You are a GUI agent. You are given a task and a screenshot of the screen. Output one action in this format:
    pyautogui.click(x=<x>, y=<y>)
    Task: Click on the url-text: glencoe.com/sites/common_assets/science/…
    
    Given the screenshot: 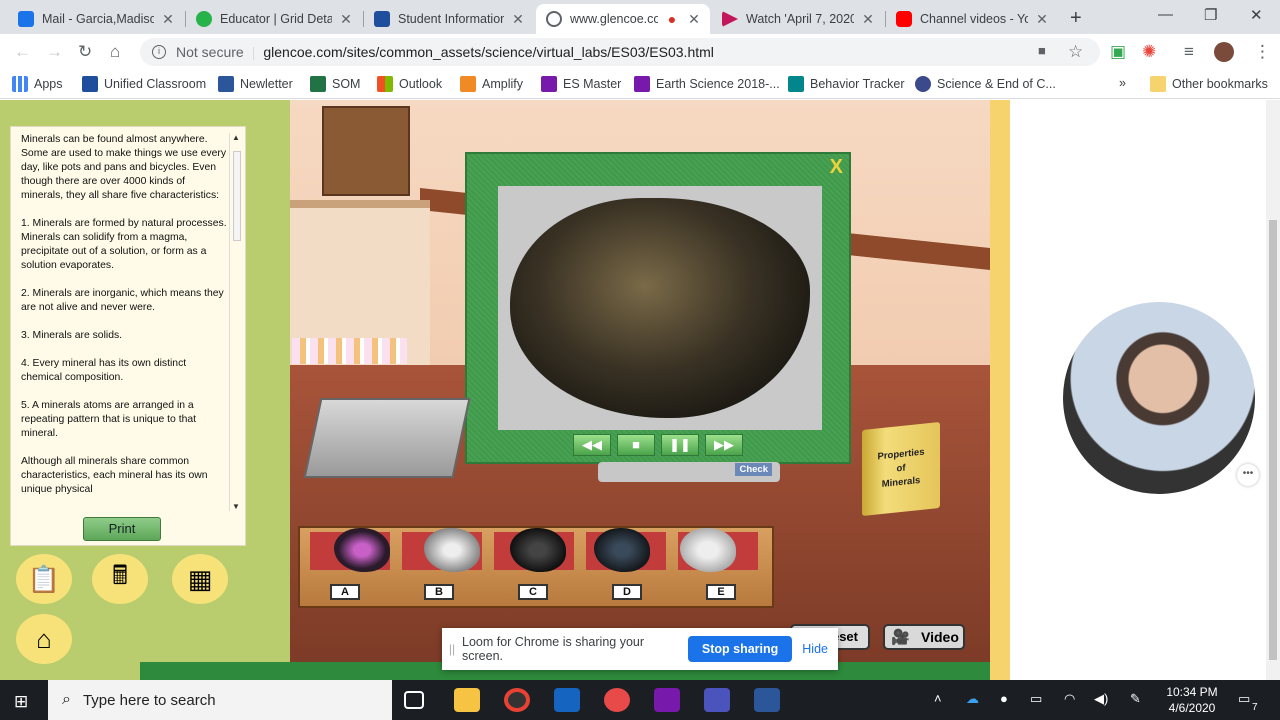 What is the action you would take?
    pyautogui.click(x=488, y=52)
    